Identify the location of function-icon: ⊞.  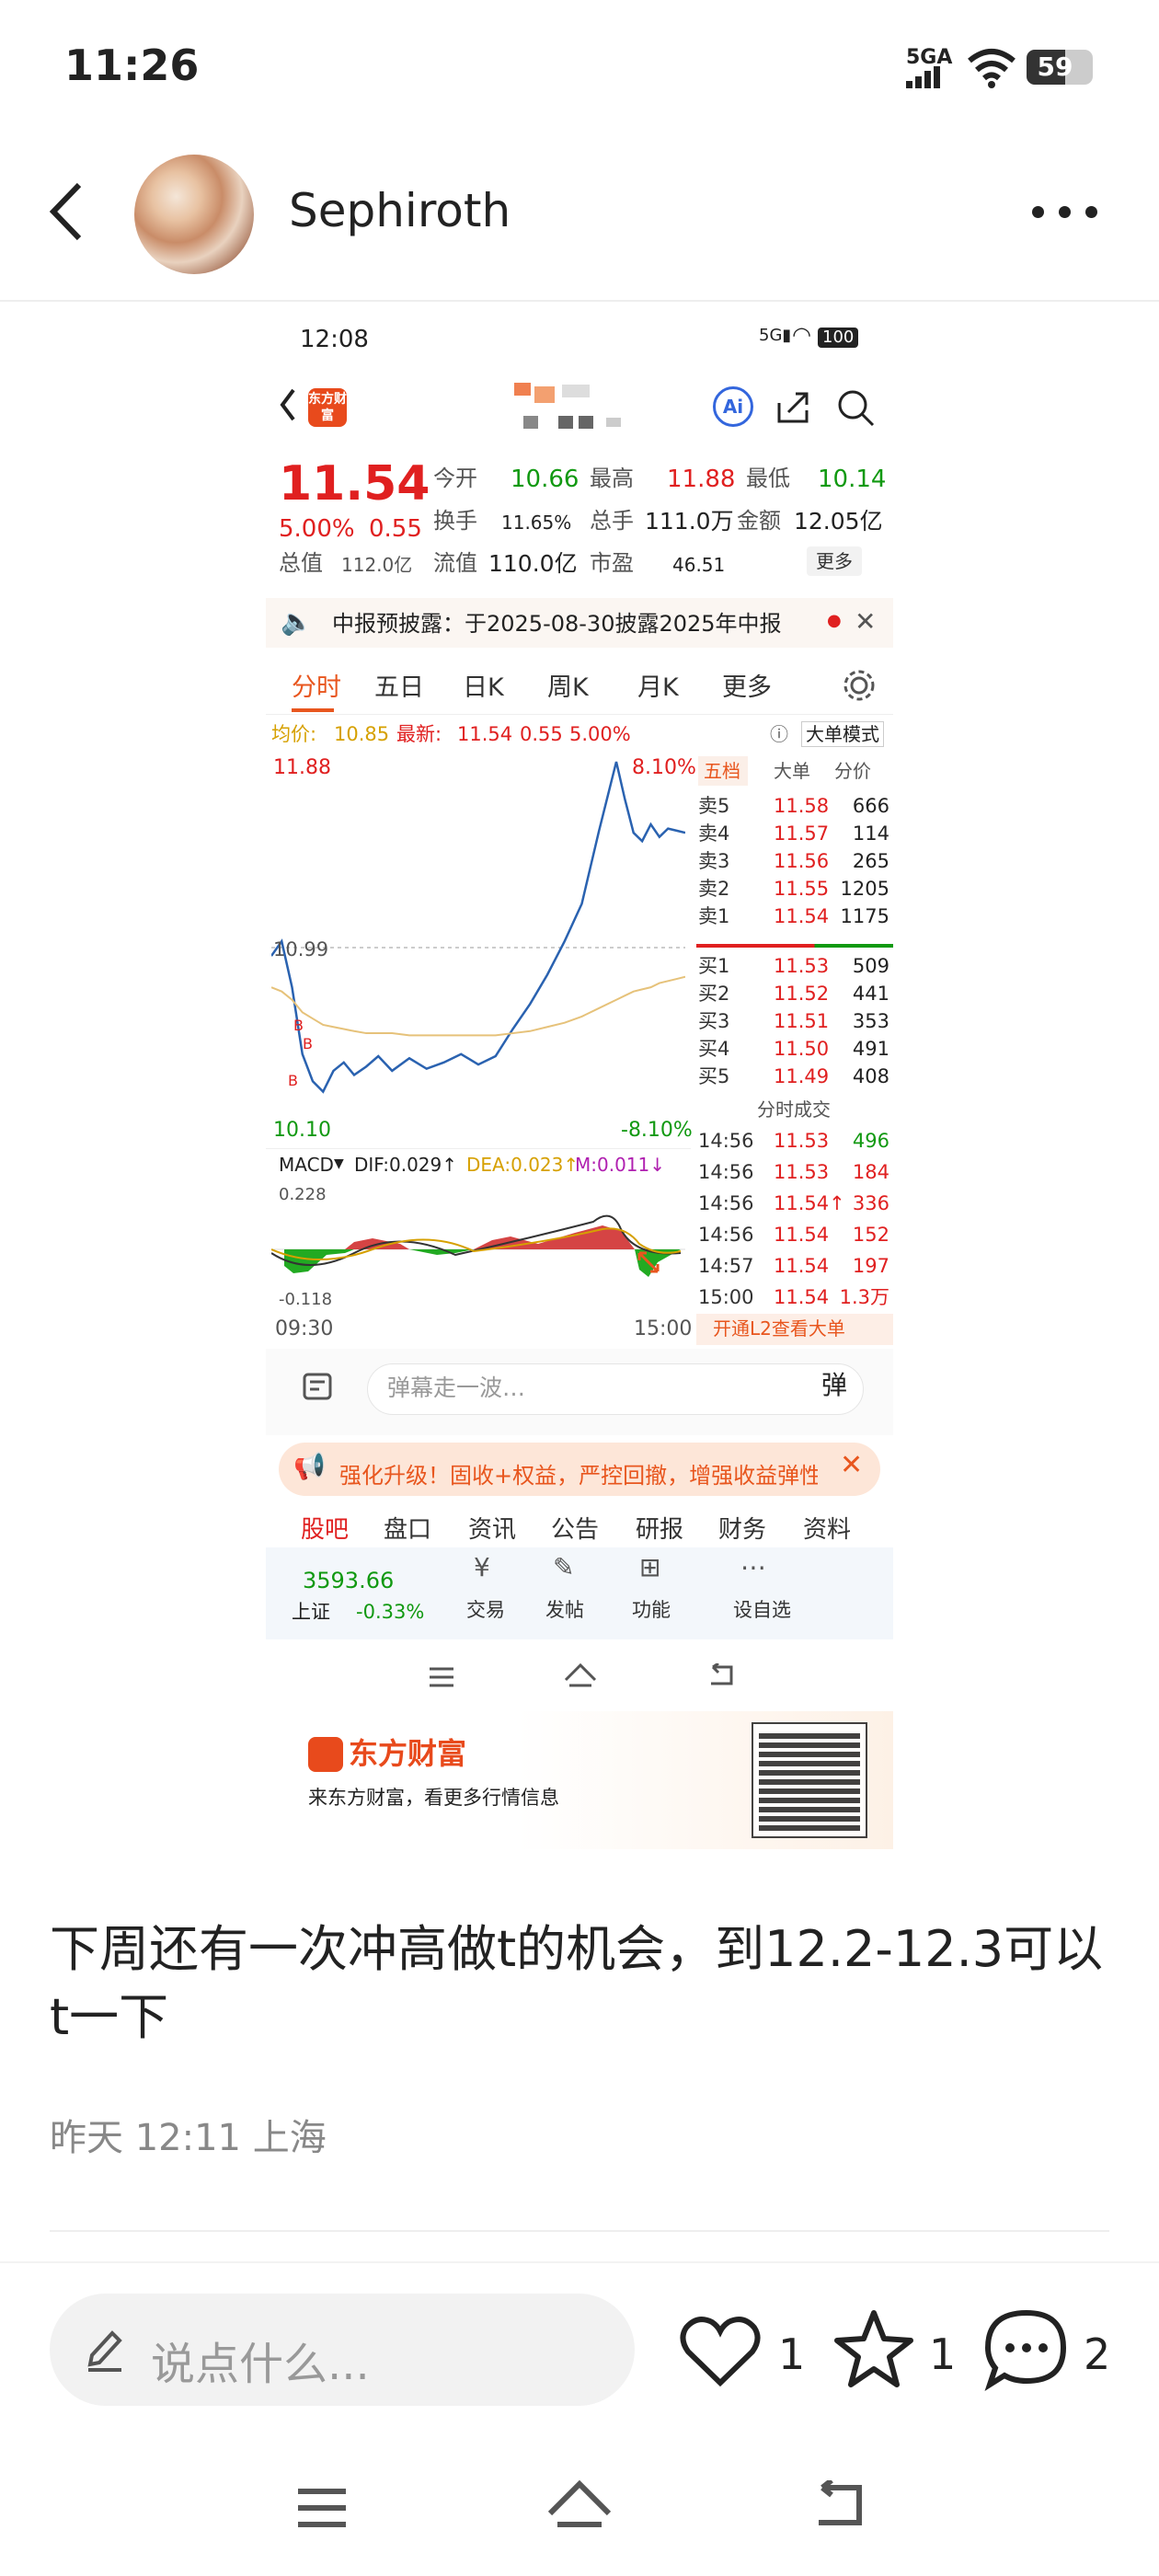
(650, 1567).